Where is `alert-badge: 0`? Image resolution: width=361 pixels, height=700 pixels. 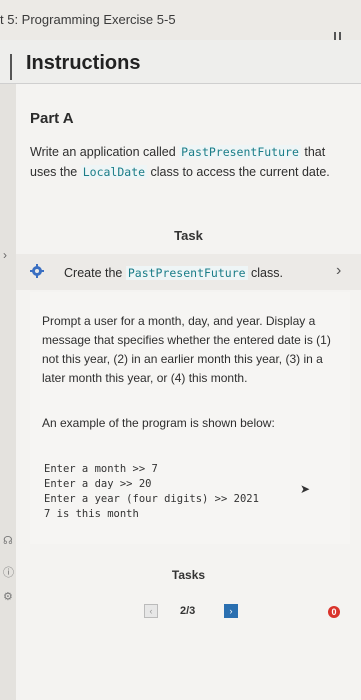 alert-badge: 0 is located at coordinates (334, 612).